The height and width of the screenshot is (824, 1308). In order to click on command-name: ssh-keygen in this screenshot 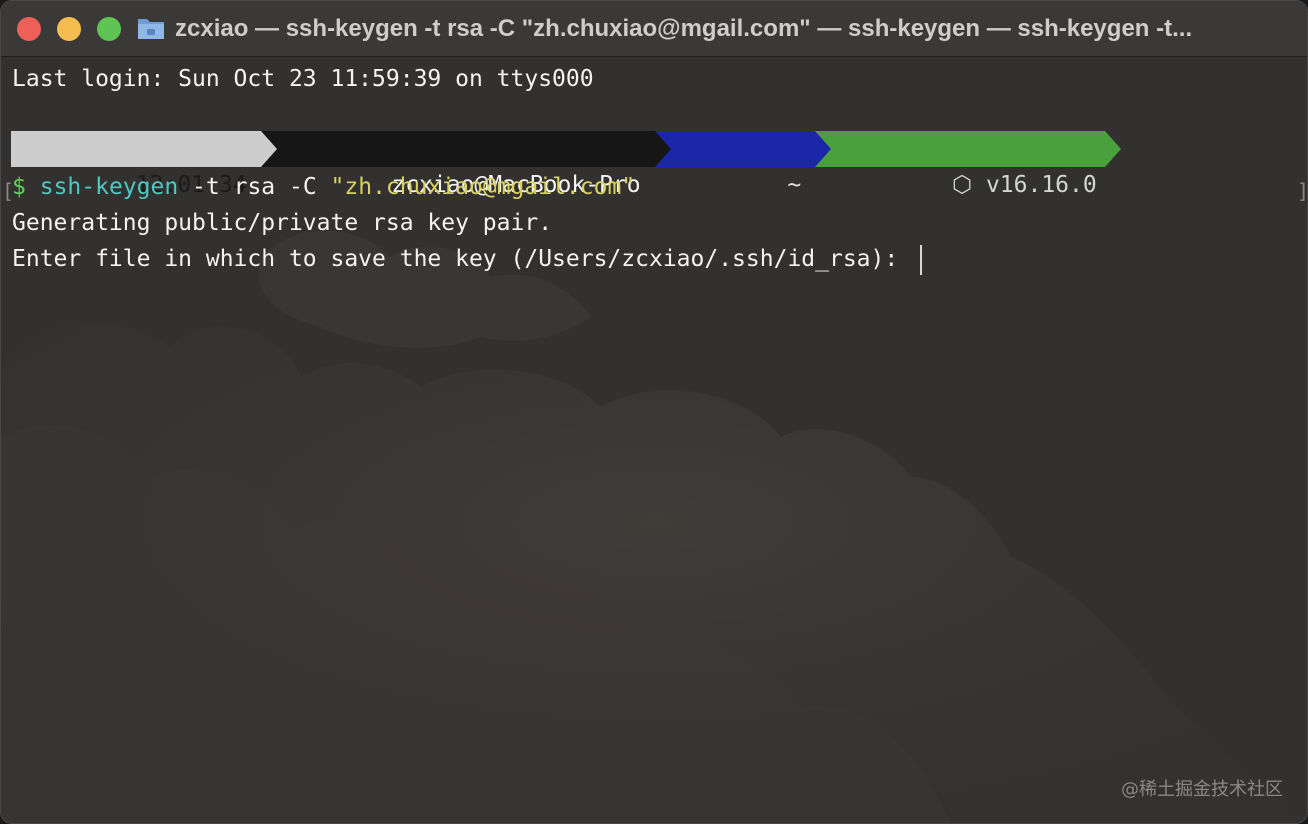, I will do `click(109, 187)`.